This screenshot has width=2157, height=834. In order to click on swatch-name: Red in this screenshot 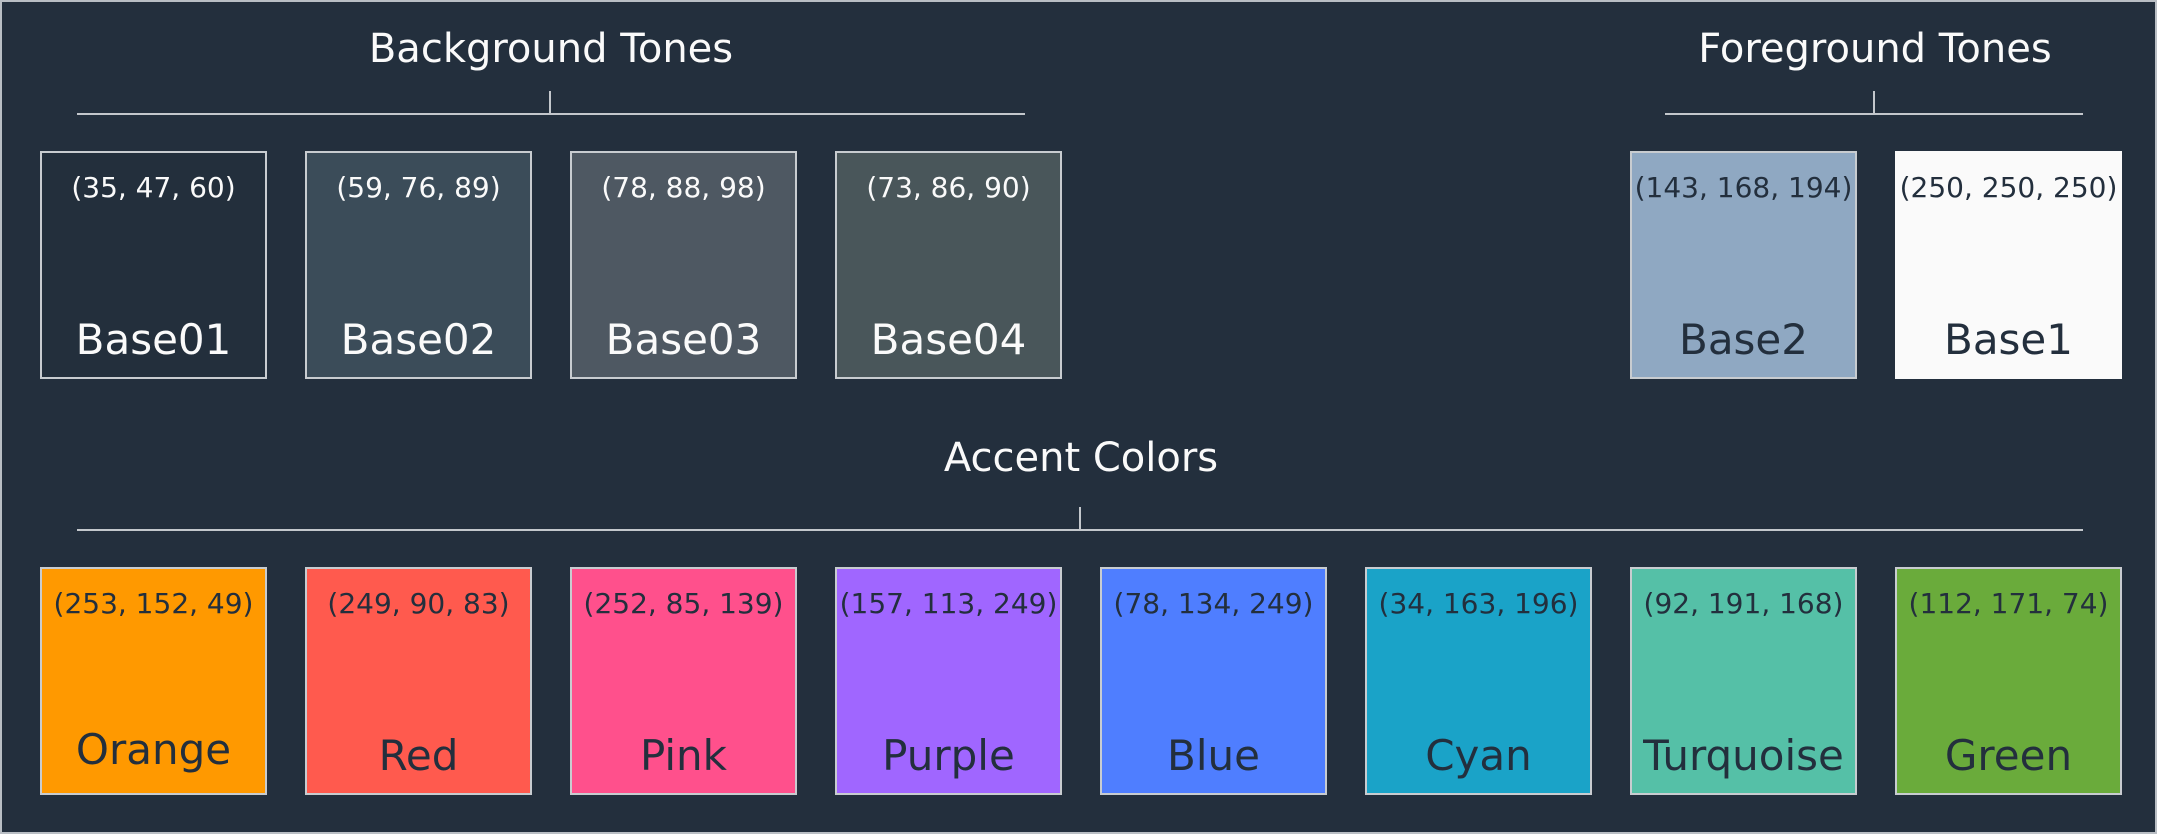, I will do `click(418, 755)`.